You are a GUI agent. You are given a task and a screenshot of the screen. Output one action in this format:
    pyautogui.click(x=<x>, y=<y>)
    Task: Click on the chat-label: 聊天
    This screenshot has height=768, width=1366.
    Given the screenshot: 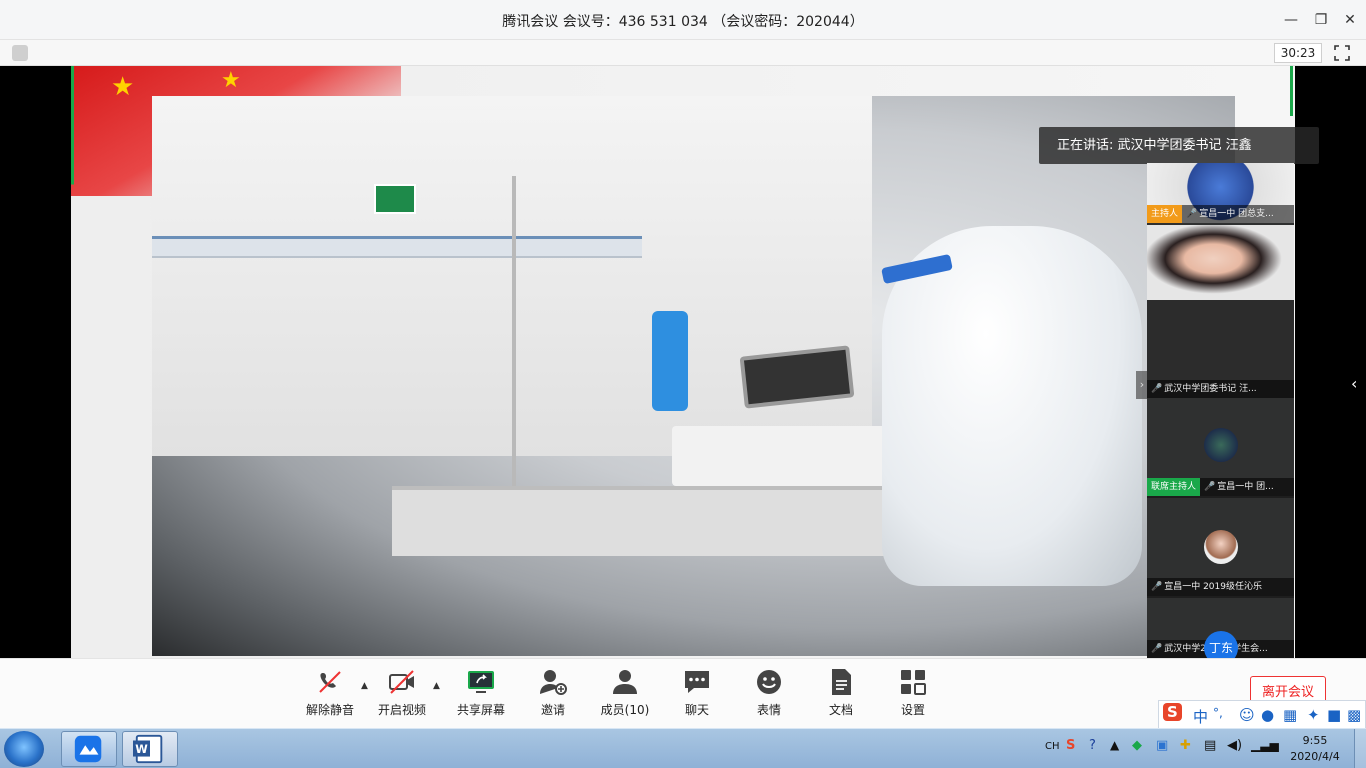 What is the action you would take?
    pyautogui.click(x=696, y=710)
    